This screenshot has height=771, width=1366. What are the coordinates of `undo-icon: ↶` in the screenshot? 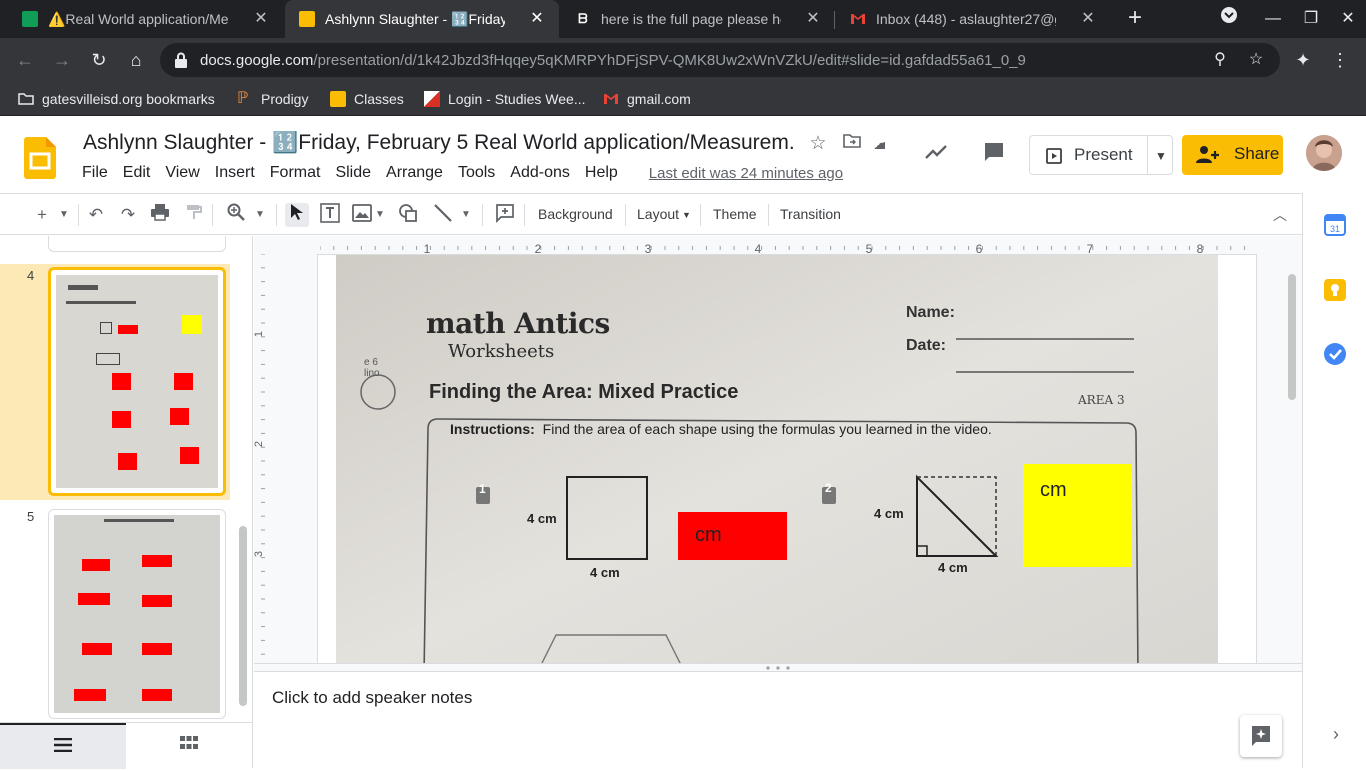 It's located at (96, 215).